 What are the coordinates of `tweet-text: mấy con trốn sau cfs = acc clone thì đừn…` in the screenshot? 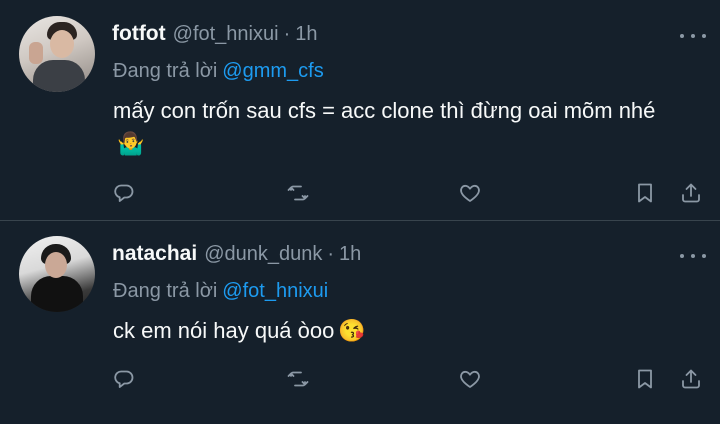 It's located at (398, 127).